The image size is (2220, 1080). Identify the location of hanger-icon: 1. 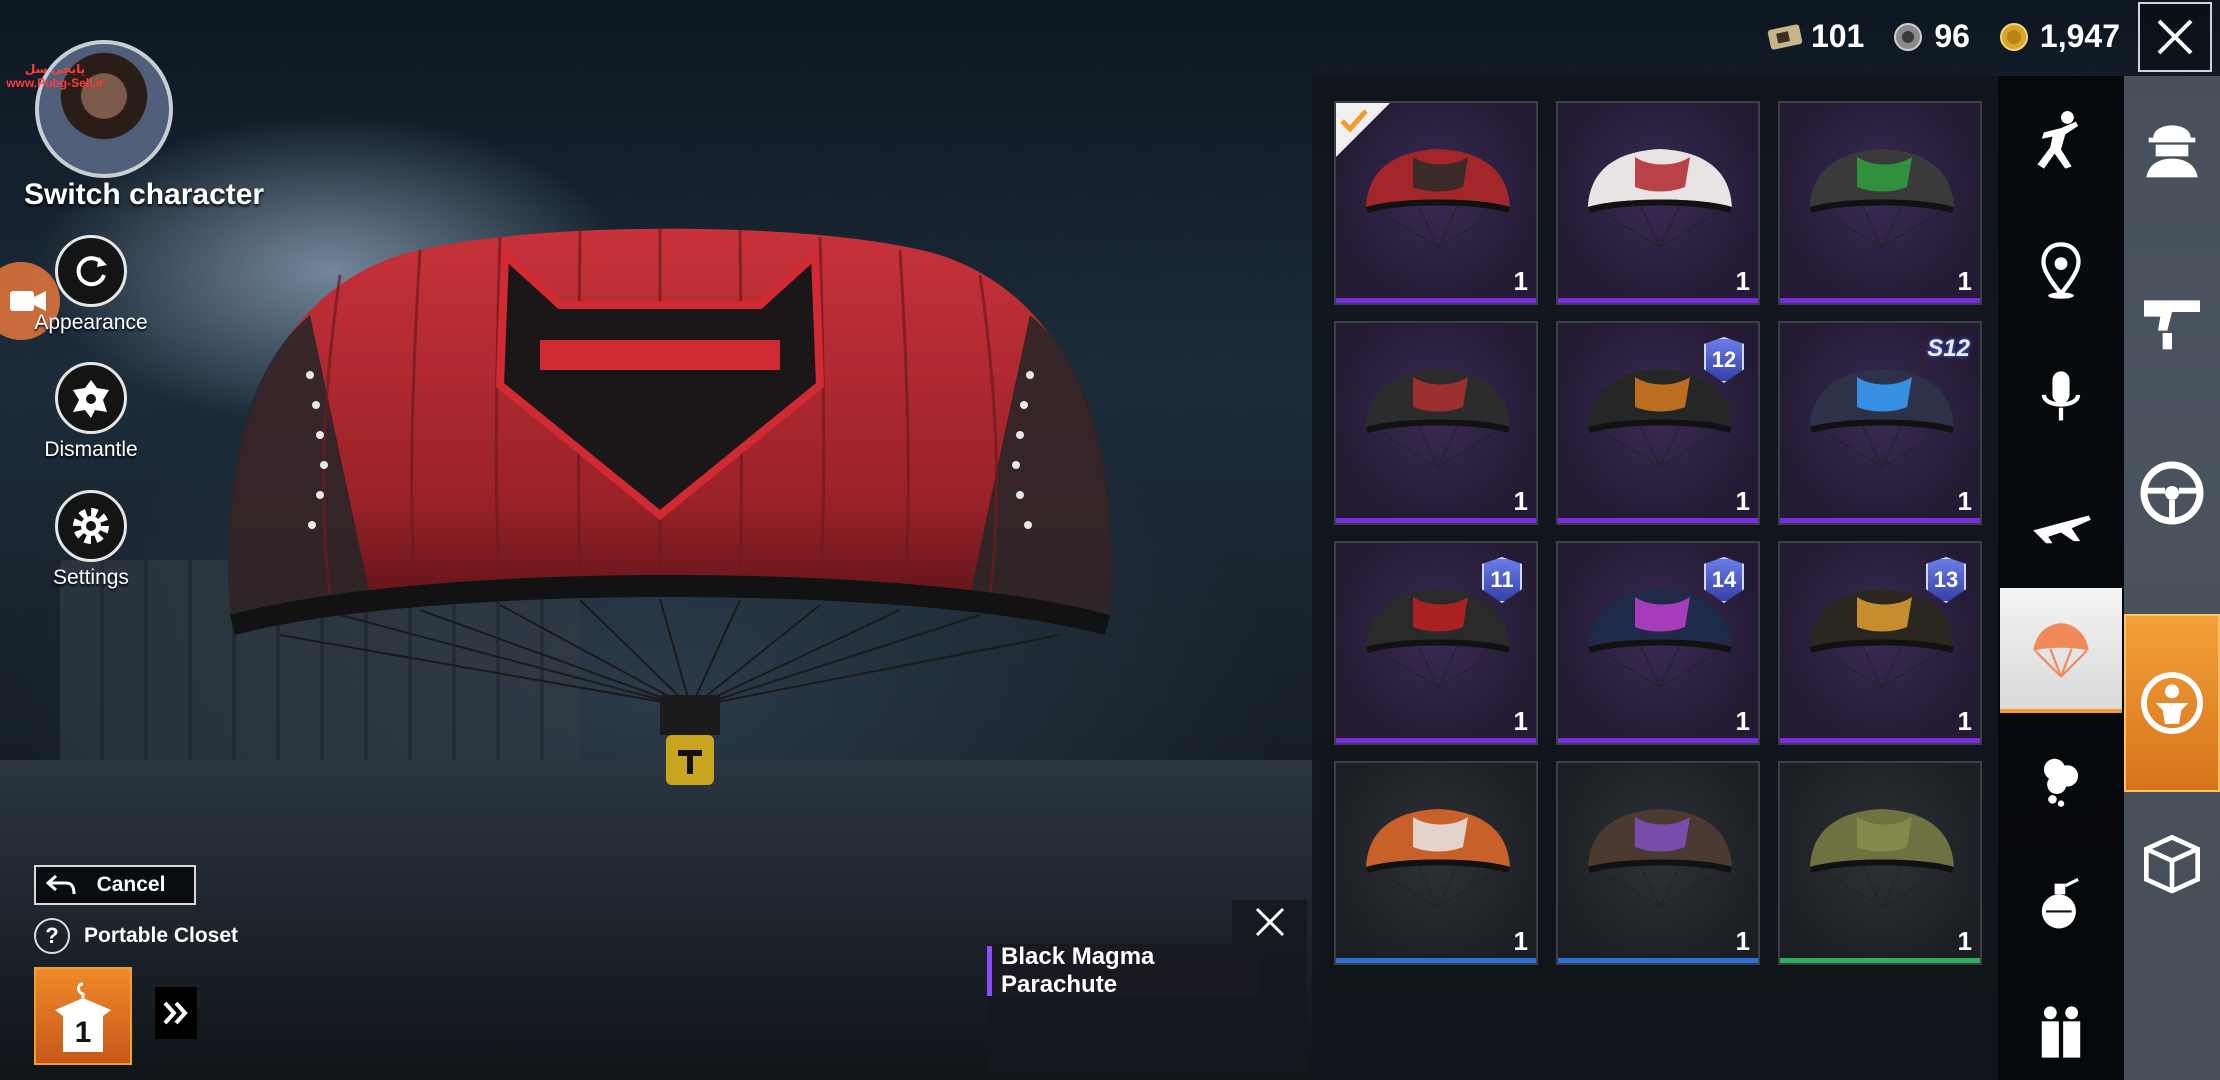
(83, 1017).